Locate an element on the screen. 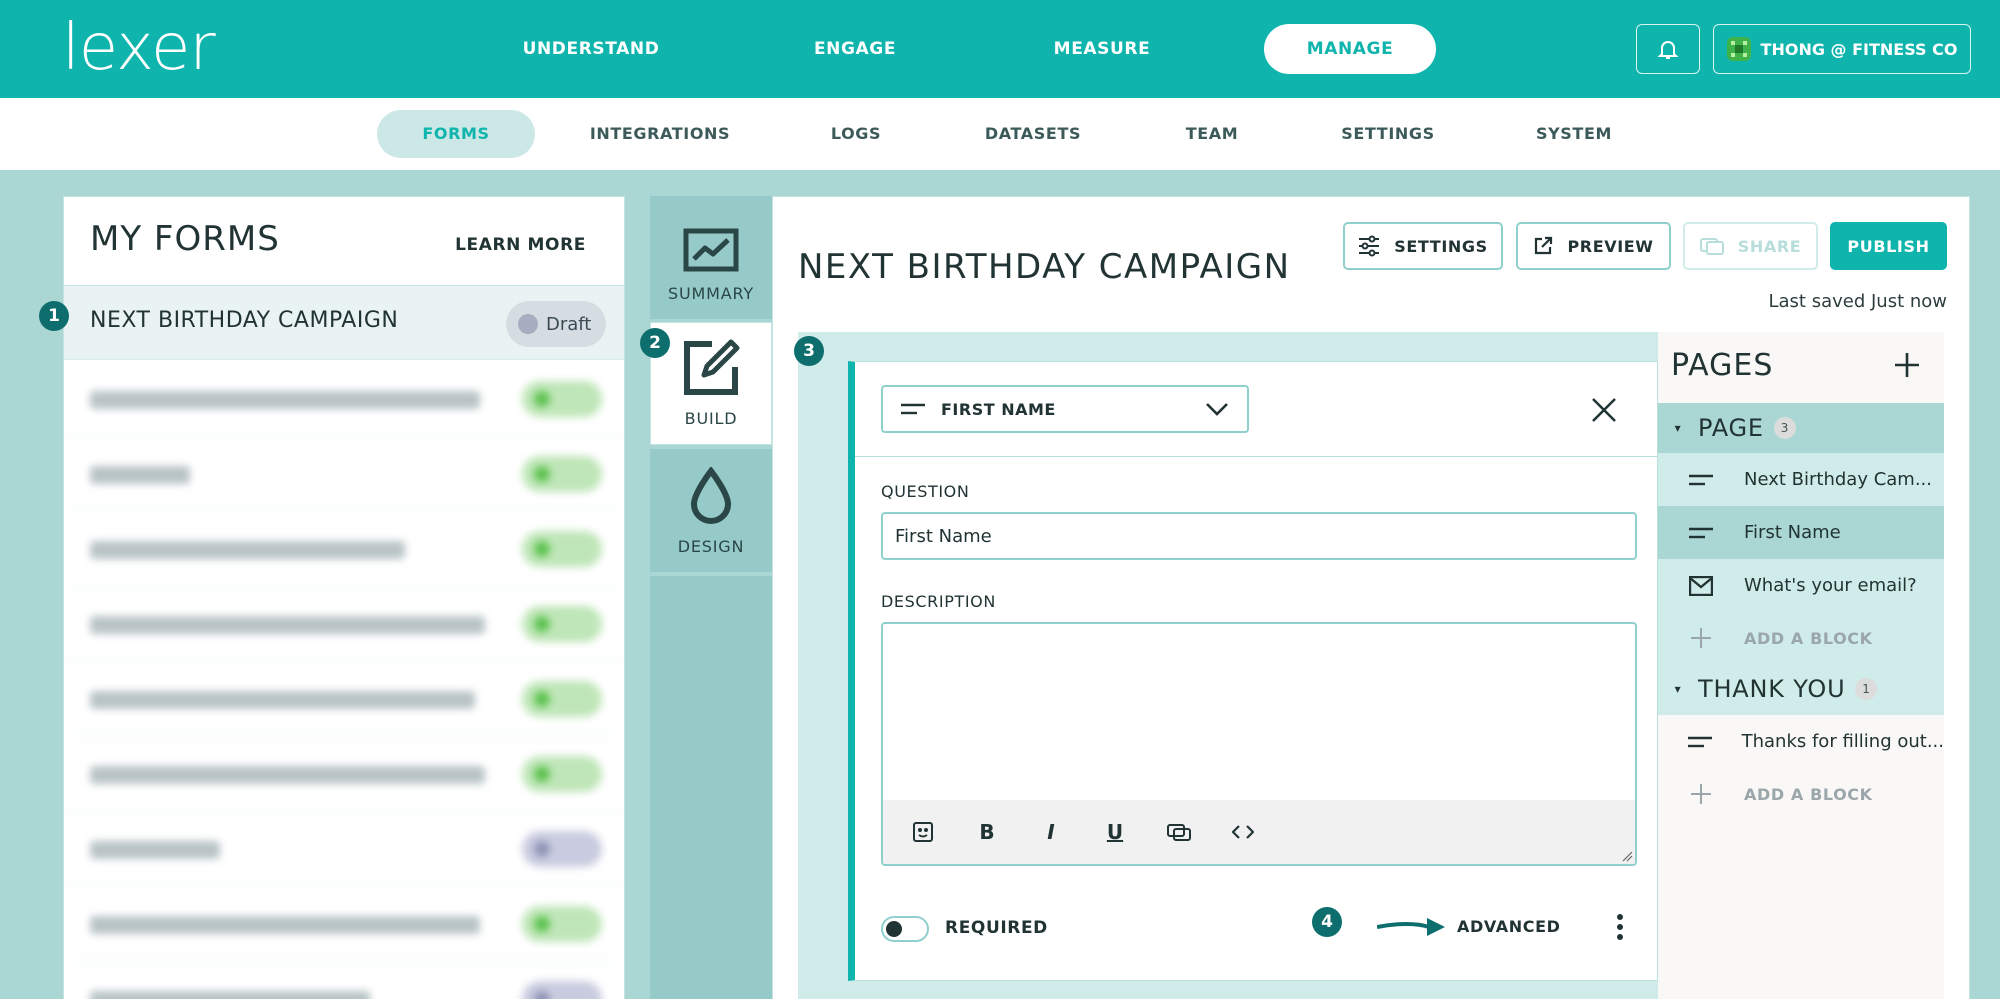 This screenshot has width=2000, height=999. chart-icon is located at coordinates (711, 250).